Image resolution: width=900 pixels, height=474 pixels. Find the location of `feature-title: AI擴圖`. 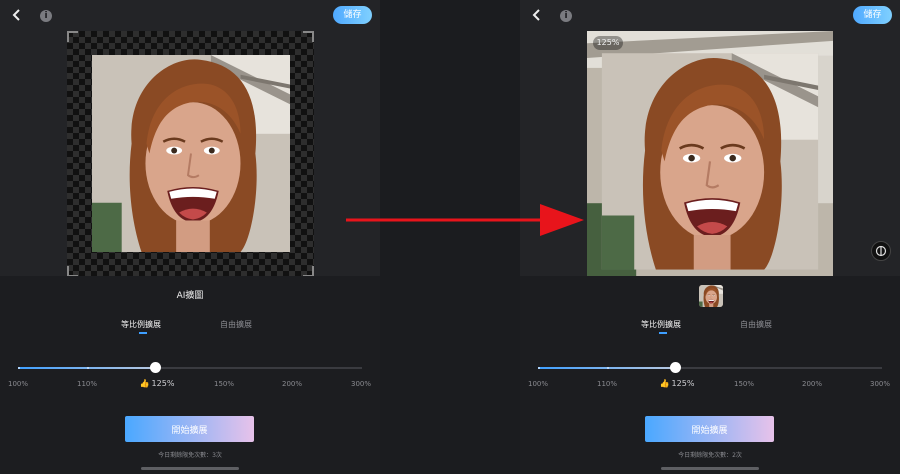

feature-title: AI擴圖 is located at coordinates (190, 296).